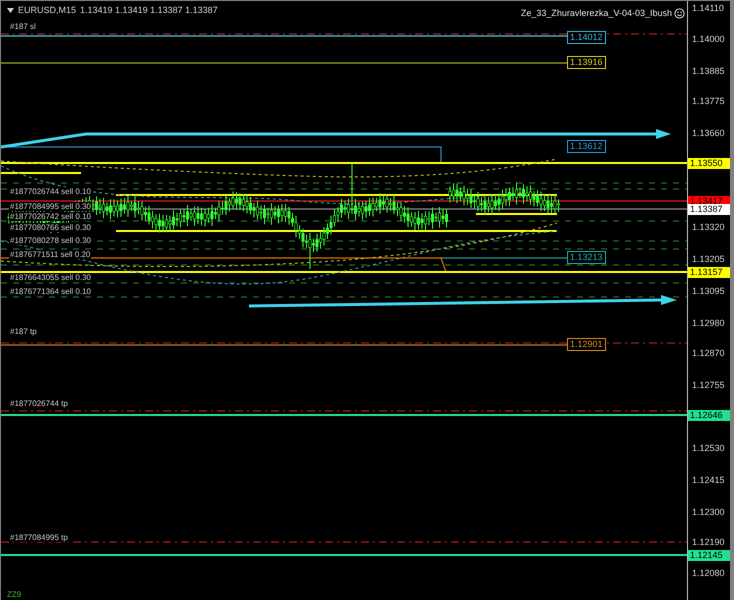 This screenshot has width=734, height=600. I want to click on price-tick-label: 1.12530, so click(708, 448).